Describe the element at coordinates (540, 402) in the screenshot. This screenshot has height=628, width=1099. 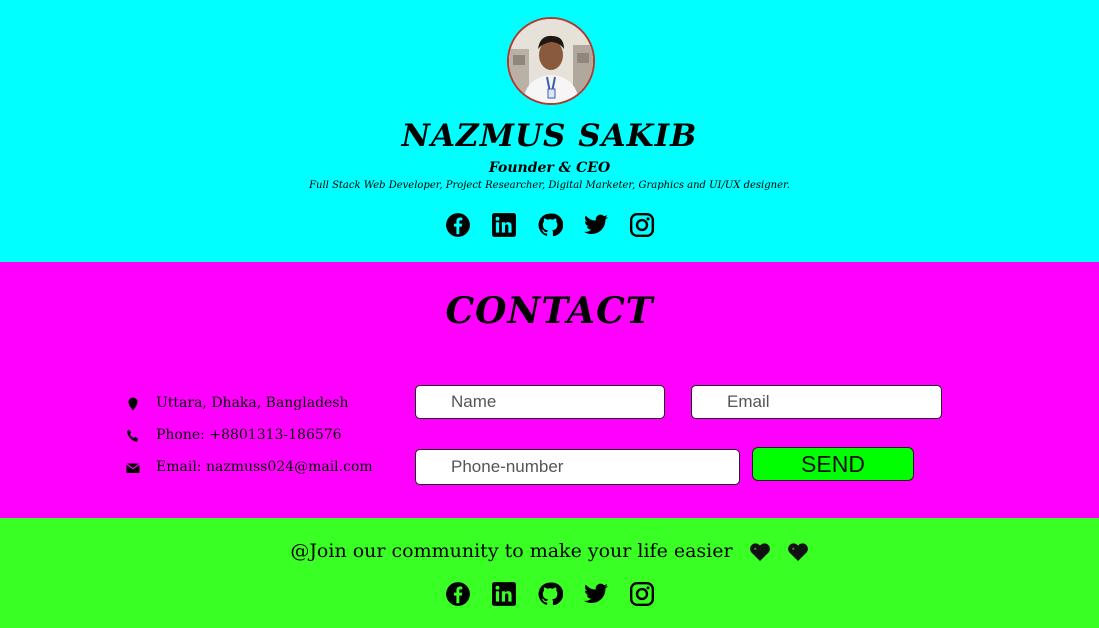
I see `name-input` at that location.